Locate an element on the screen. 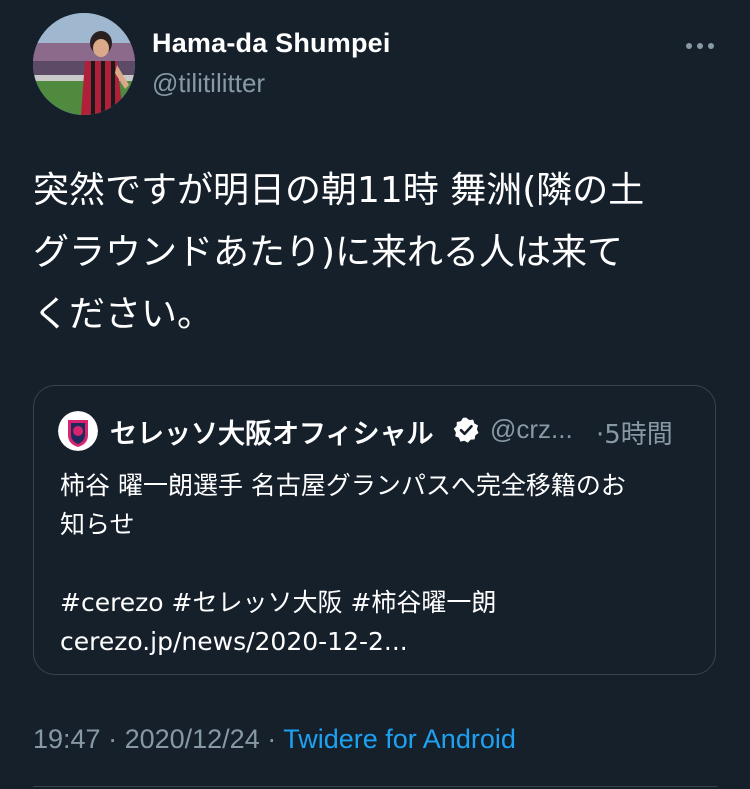  more-horizontal-icon is located at coordinates (689, 46).